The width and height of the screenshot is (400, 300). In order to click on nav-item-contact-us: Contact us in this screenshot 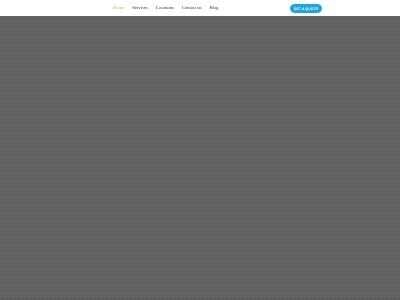, I will do `click(192, 8)`.